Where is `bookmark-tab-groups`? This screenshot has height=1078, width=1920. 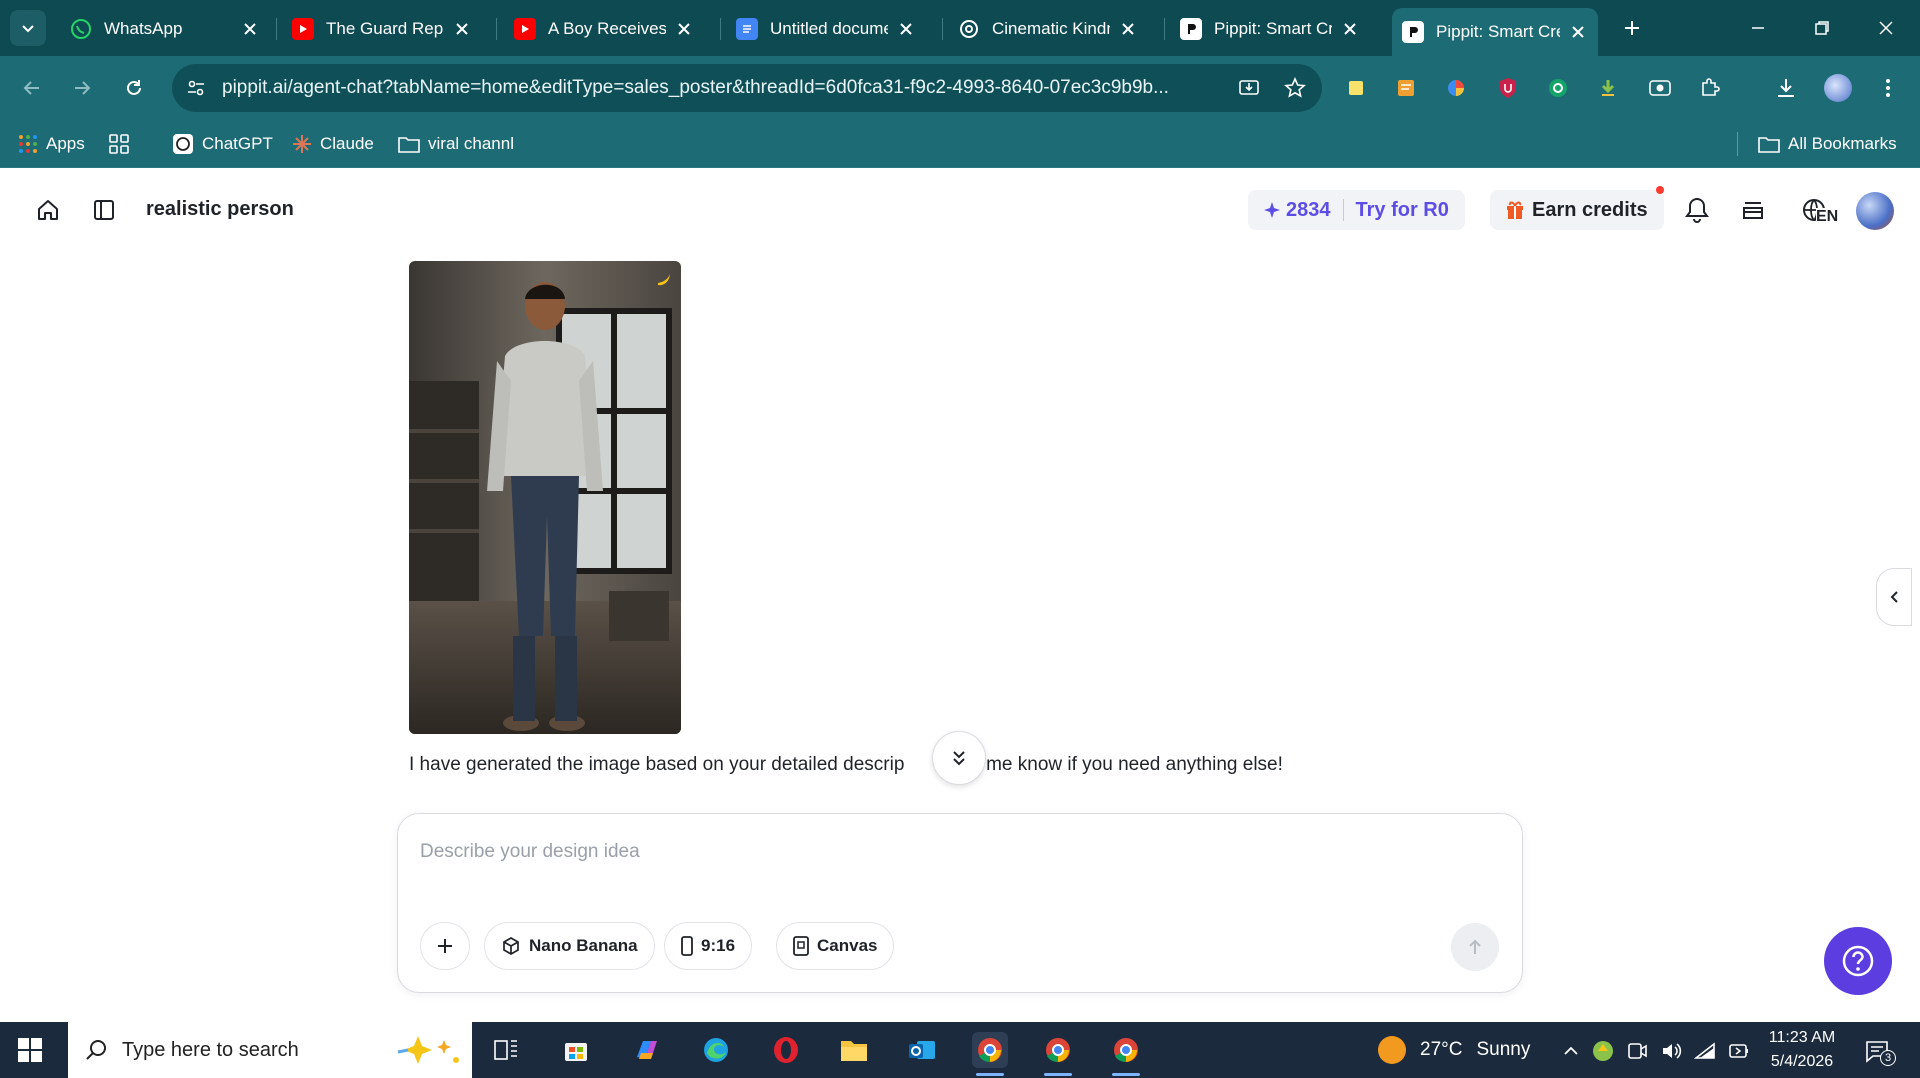 bookmark-tab-groups is located at coordinates (123, 144).